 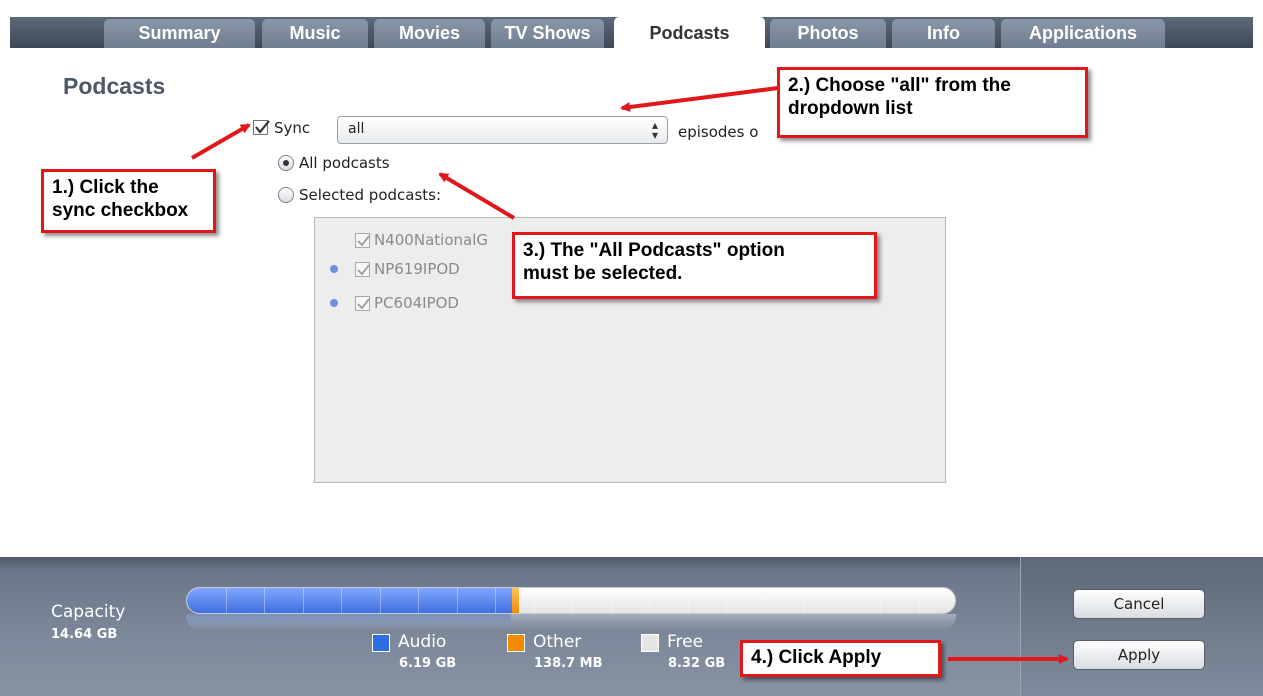 I want to click on callout-step-1-line-2: sync checkbox, so click(x=120, y=210).